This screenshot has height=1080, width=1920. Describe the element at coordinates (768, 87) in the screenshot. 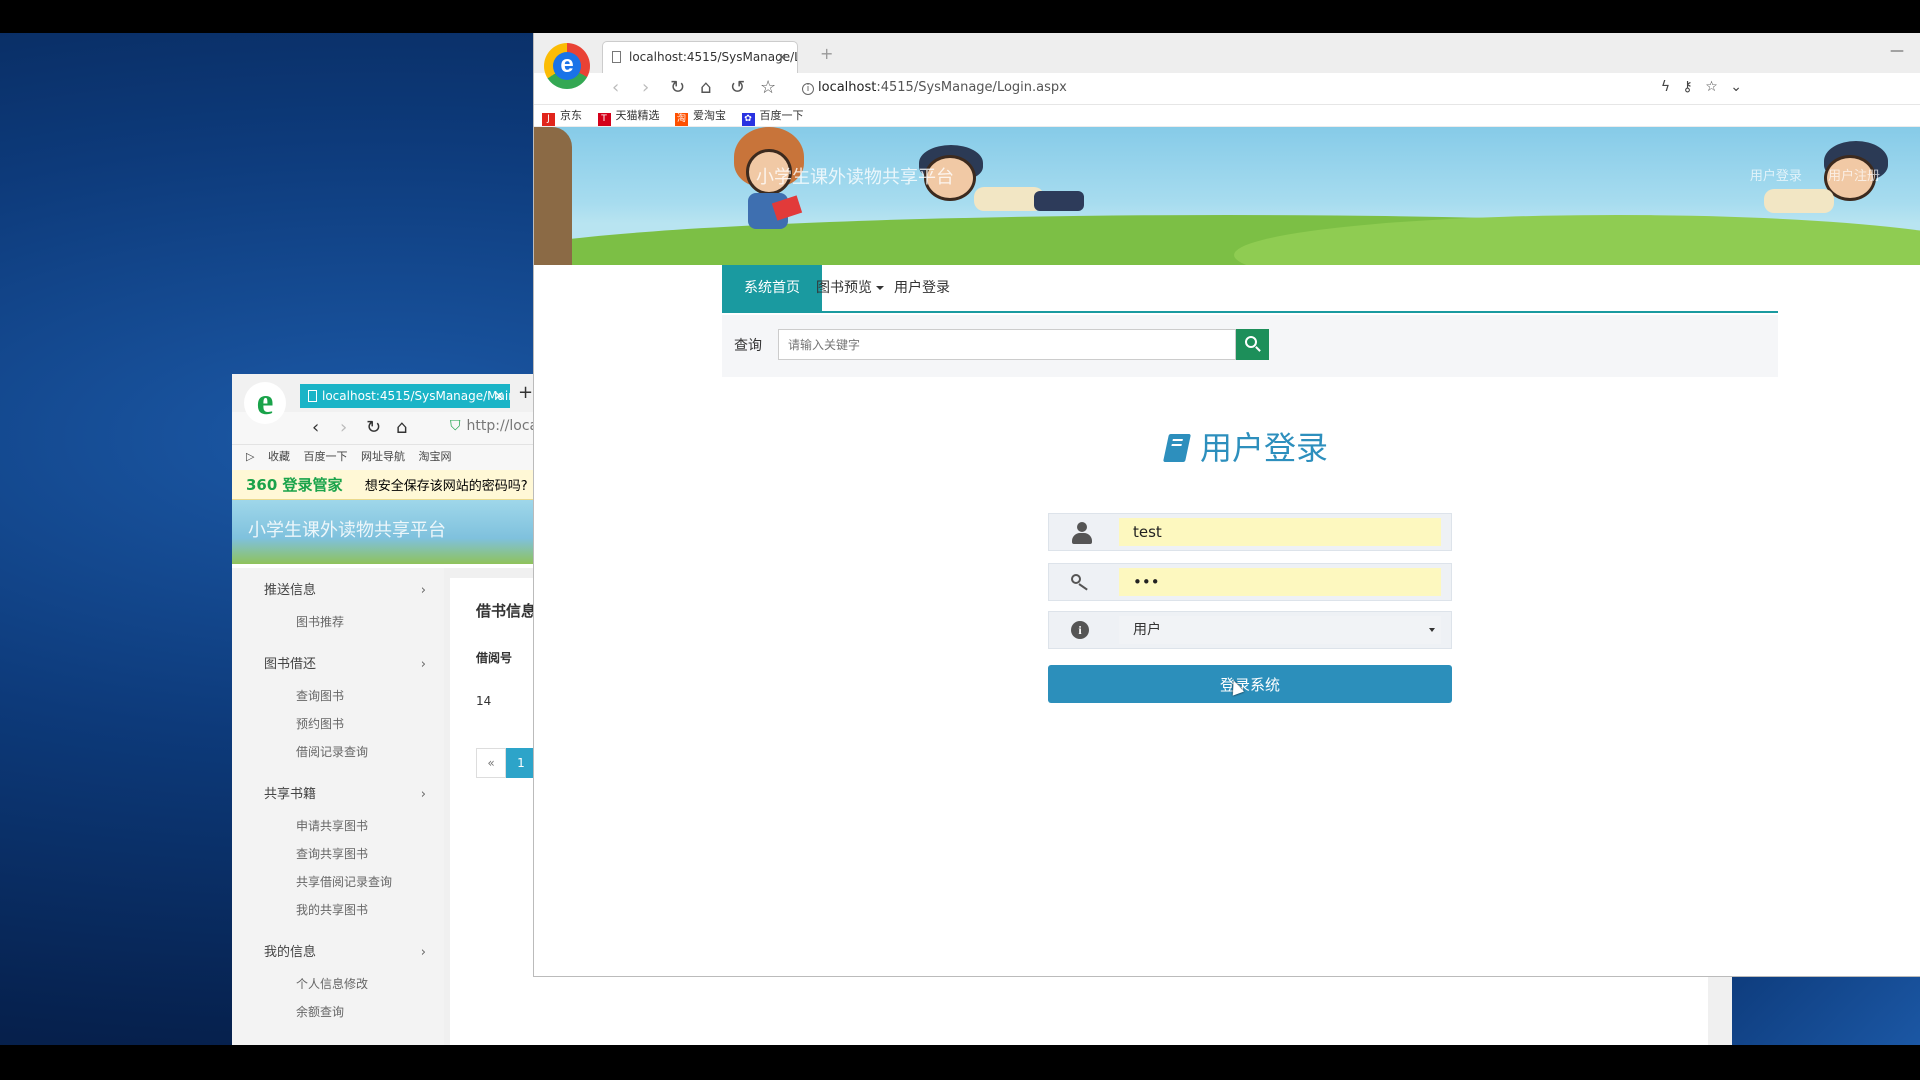

I see `star-icon: ☆` at that location.